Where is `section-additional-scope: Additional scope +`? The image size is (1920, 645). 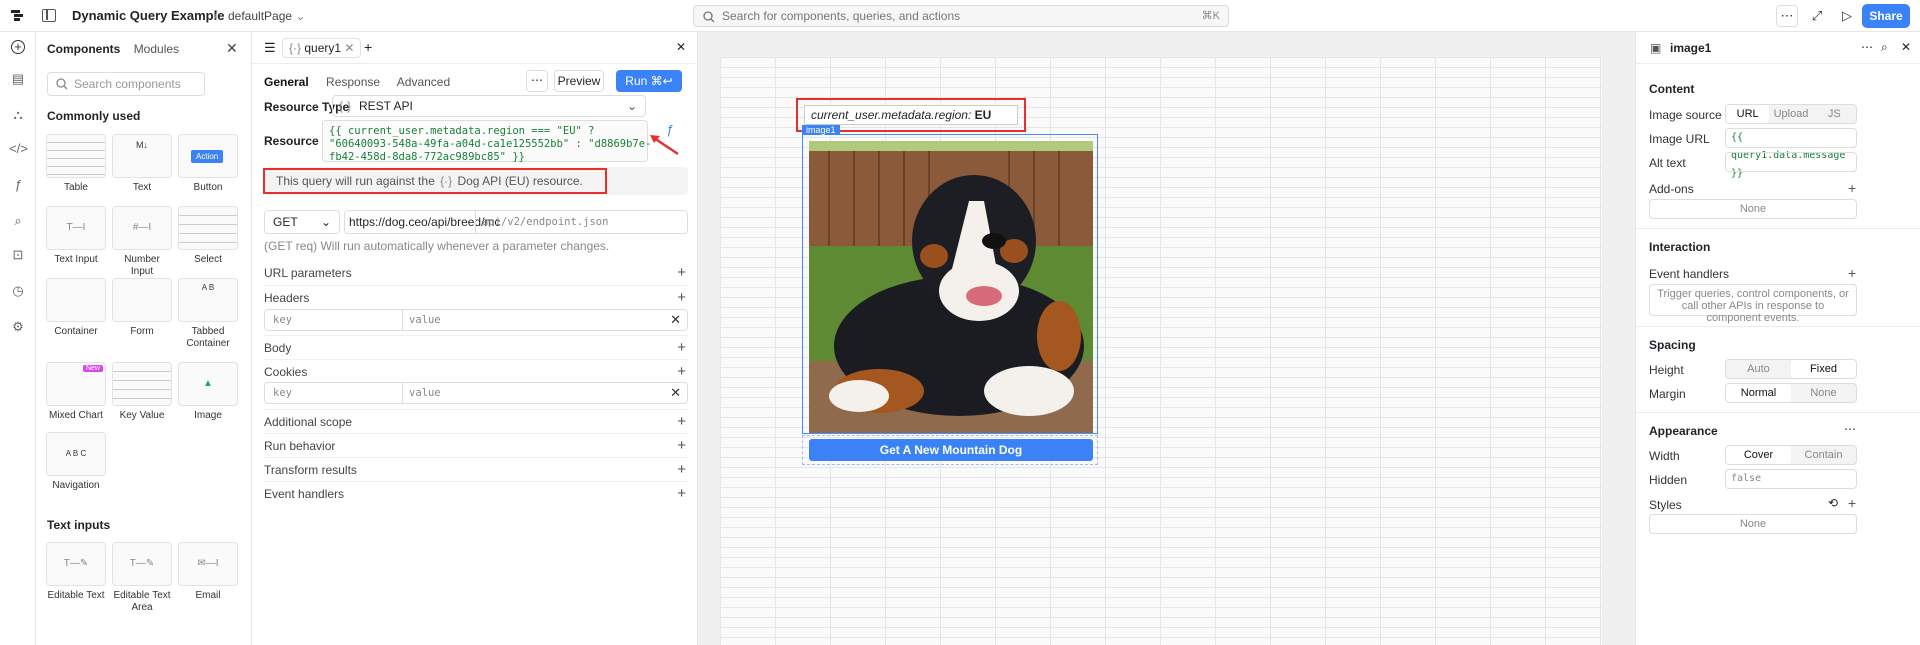 section-additional-scope: Additional scope + is located at coordinates (476, 421).